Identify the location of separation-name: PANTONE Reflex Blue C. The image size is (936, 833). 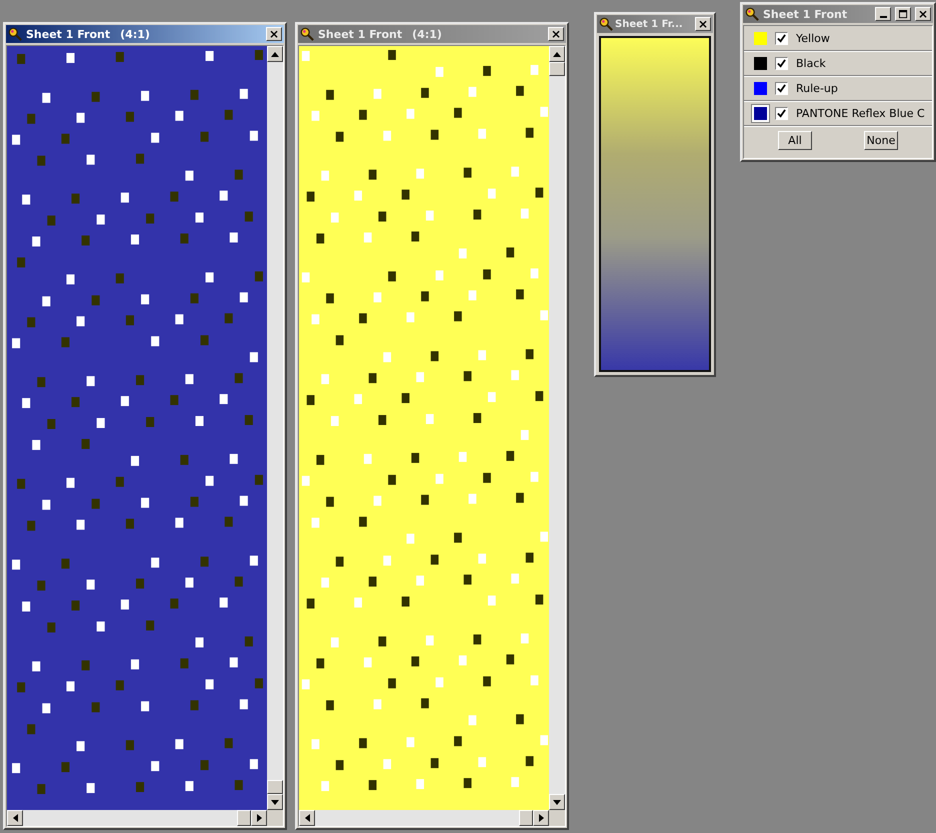
(860, 113).